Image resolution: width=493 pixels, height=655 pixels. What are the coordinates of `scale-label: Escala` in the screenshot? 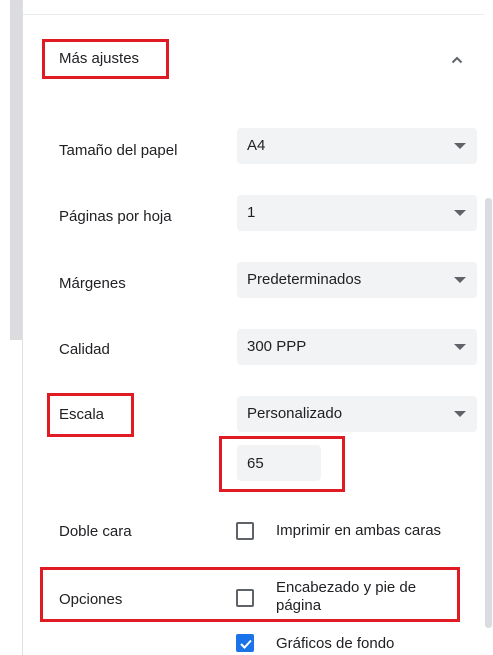 It's located at (82, 414).